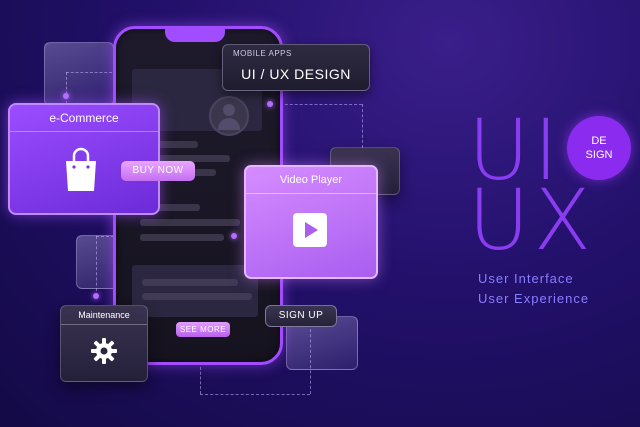 The height and width of the screenshot is (427, 640). I want to click on video-player-title: Video Player, so click(311, 180).